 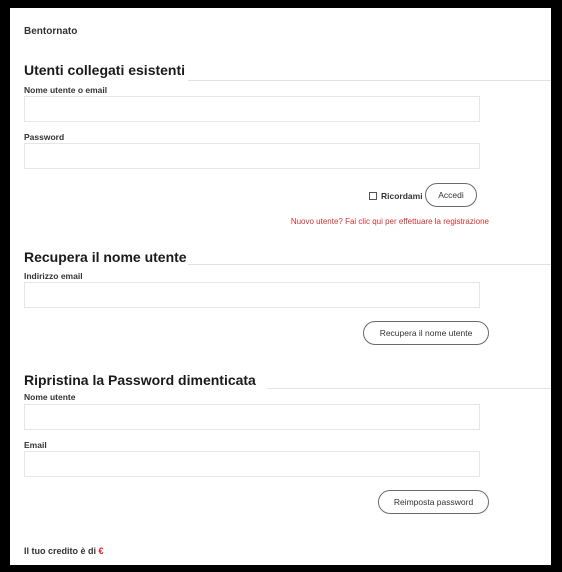 I want to click on reset-email-label: Email, so click(x=35, y=445).